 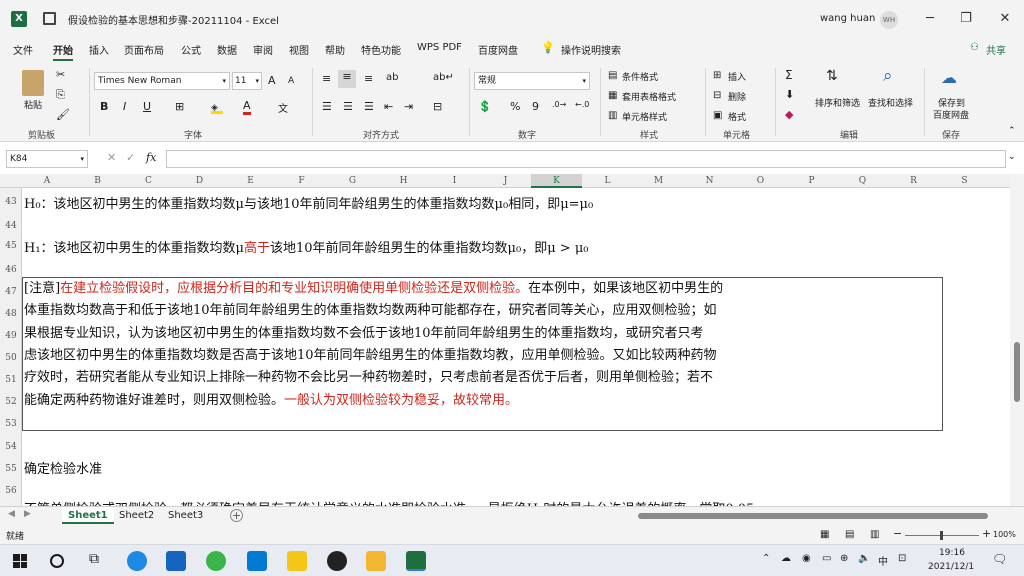 I want to click on enter-icon: ✓, so click(x=130, y=157).